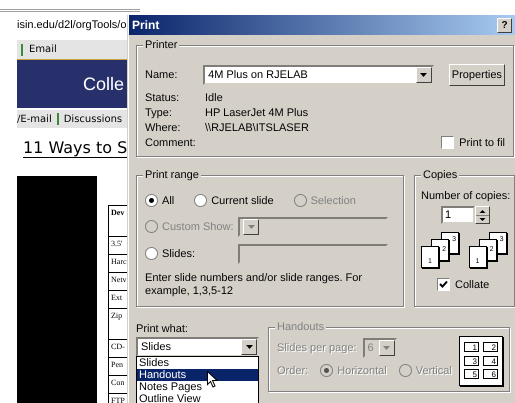  What do you see at coordinates (198, 226) in the screenshot?
I see `radio-label: Custom Show:` at bounding box center [198, 226].